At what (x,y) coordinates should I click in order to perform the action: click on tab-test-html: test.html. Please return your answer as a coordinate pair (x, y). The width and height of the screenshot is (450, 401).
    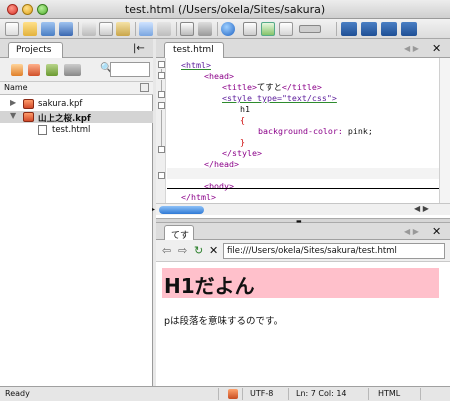
    Looking at the image, I should click on (194, 50).